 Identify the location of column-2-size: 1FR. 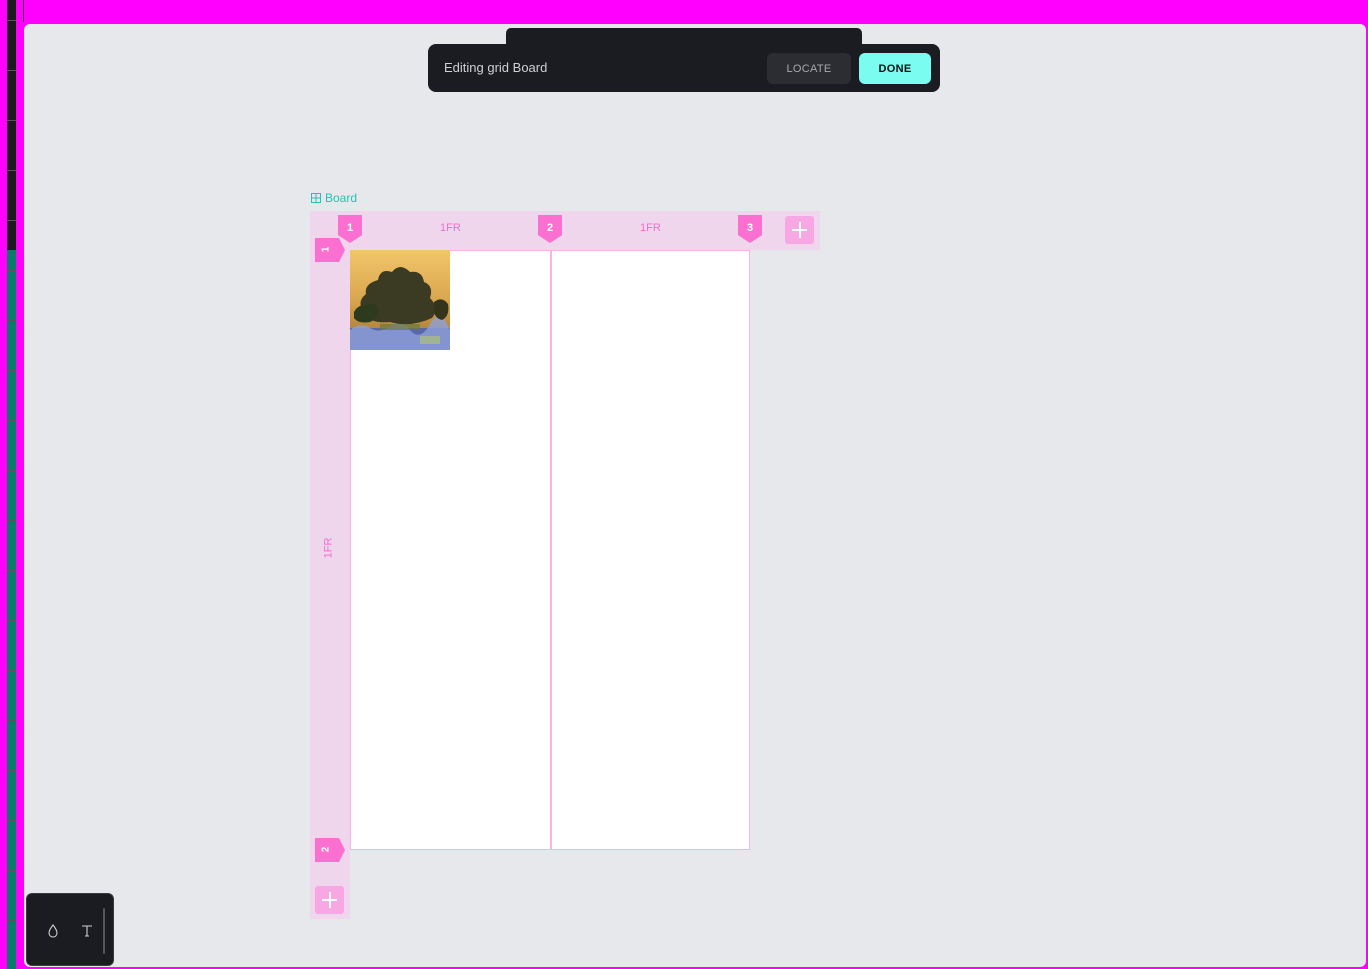
(650, 228).